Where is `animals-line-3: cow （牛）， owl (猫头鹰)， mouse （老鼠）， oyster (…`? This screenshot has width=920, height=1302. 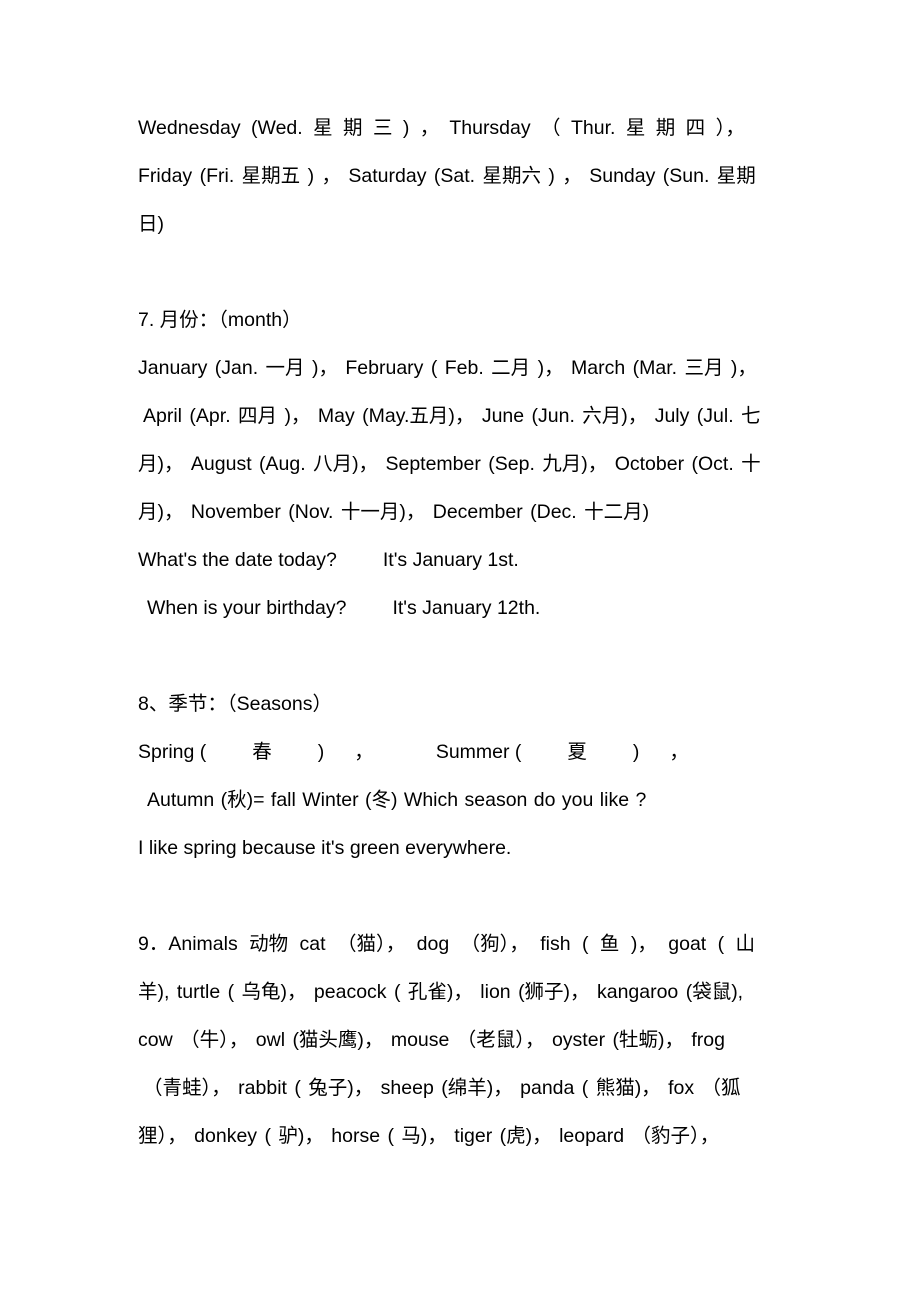 animals-line-3: cow （牛）， owl (猫头鹰)， mouse （老鼠）， oyster (… is located at coordinates (431, 1040).